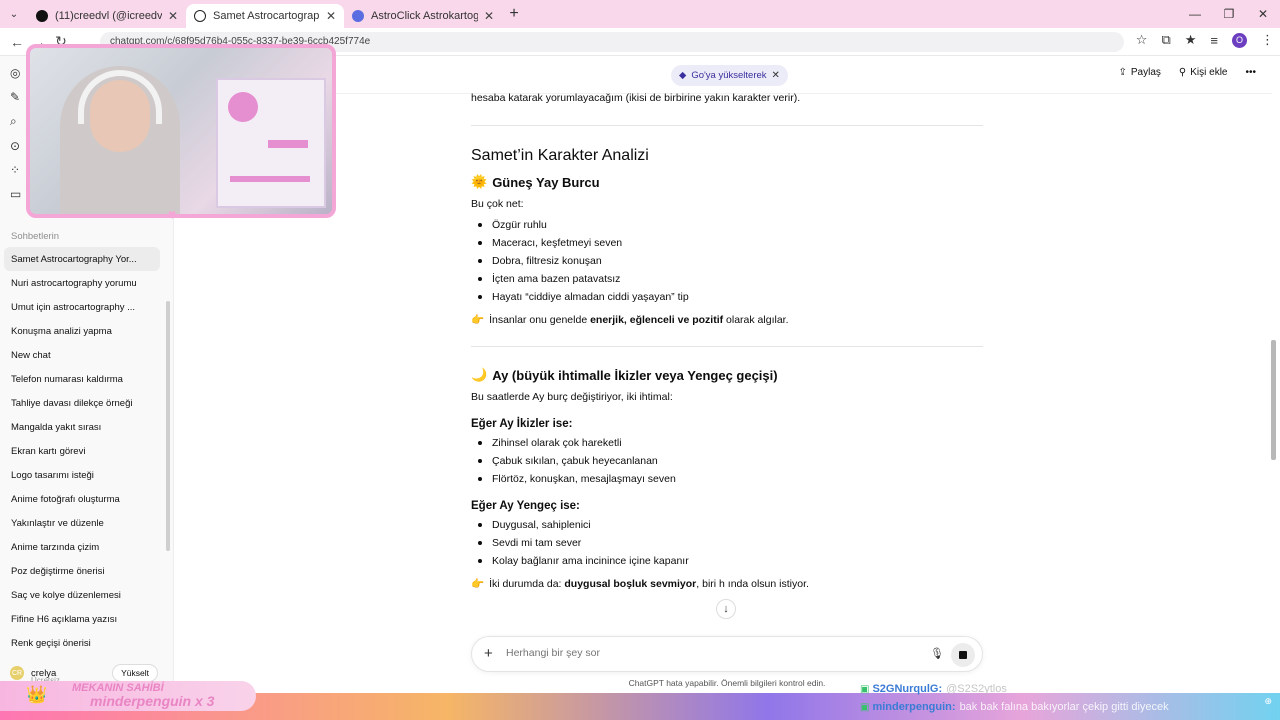  Describe the element at coordinates (1142, 40) in the screenshot. I see `bookmark-star-icon: ☆` at that location.